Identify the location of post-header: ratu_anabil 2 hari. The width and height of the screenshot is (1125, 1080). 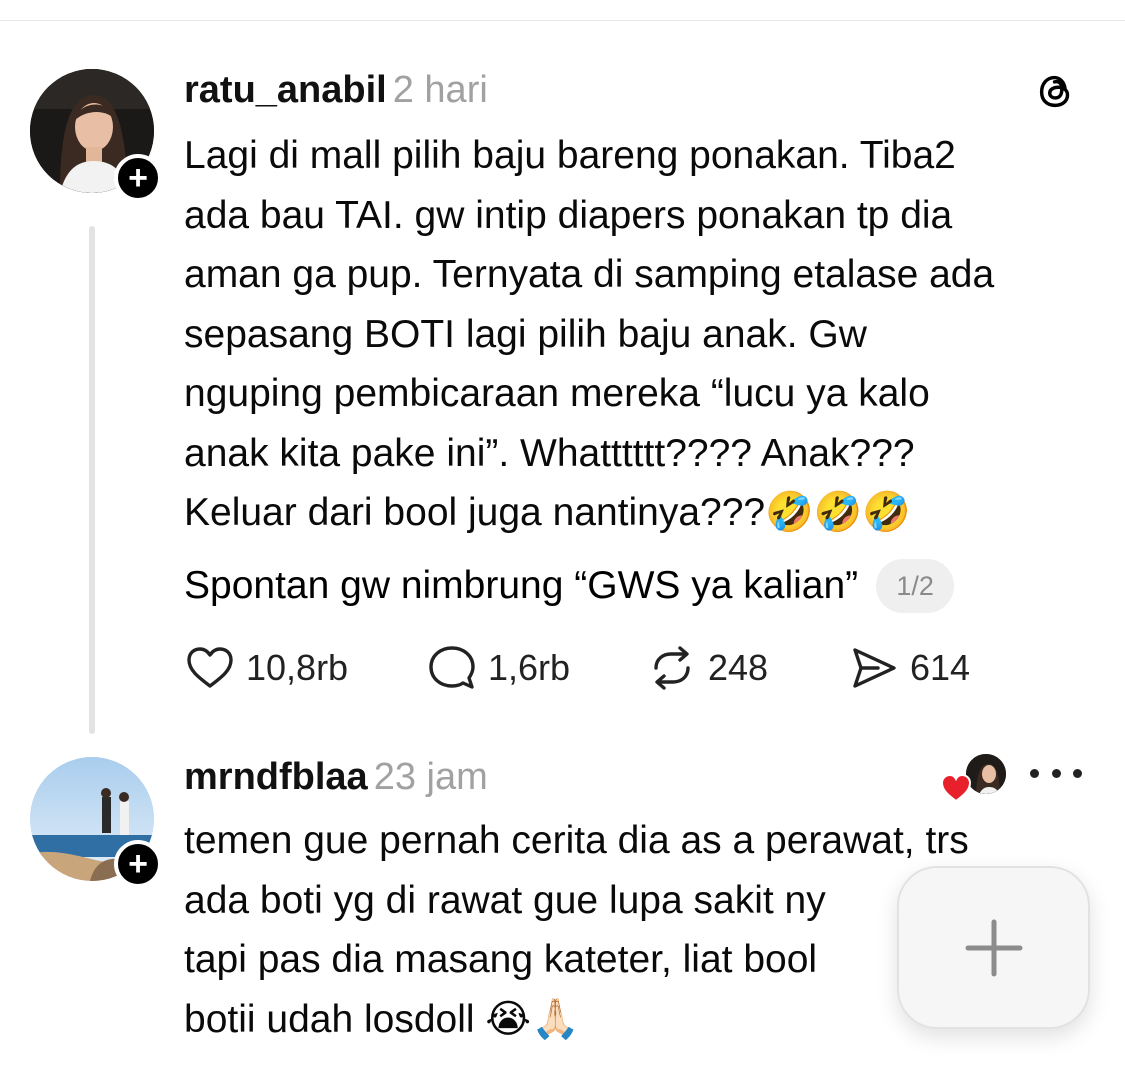
(336, 90).